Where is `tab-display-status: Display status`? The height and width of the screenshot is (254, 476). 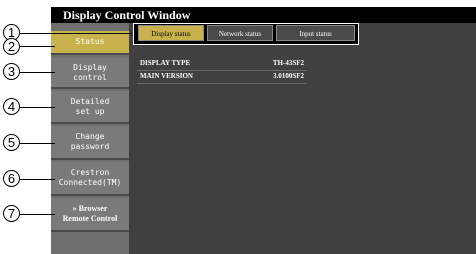 tab-display-status: Display status is located at coordinates (171, 33).